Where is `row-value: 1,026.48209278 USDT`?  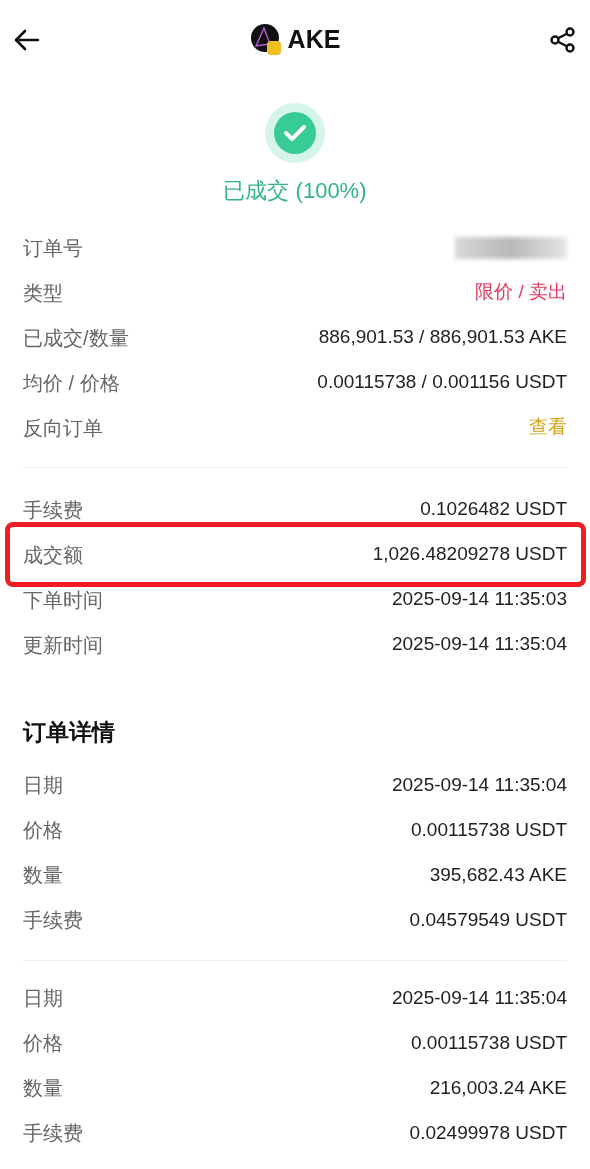
row-value: 1,026.48209278 USDT is located at coordinates (469, 554).